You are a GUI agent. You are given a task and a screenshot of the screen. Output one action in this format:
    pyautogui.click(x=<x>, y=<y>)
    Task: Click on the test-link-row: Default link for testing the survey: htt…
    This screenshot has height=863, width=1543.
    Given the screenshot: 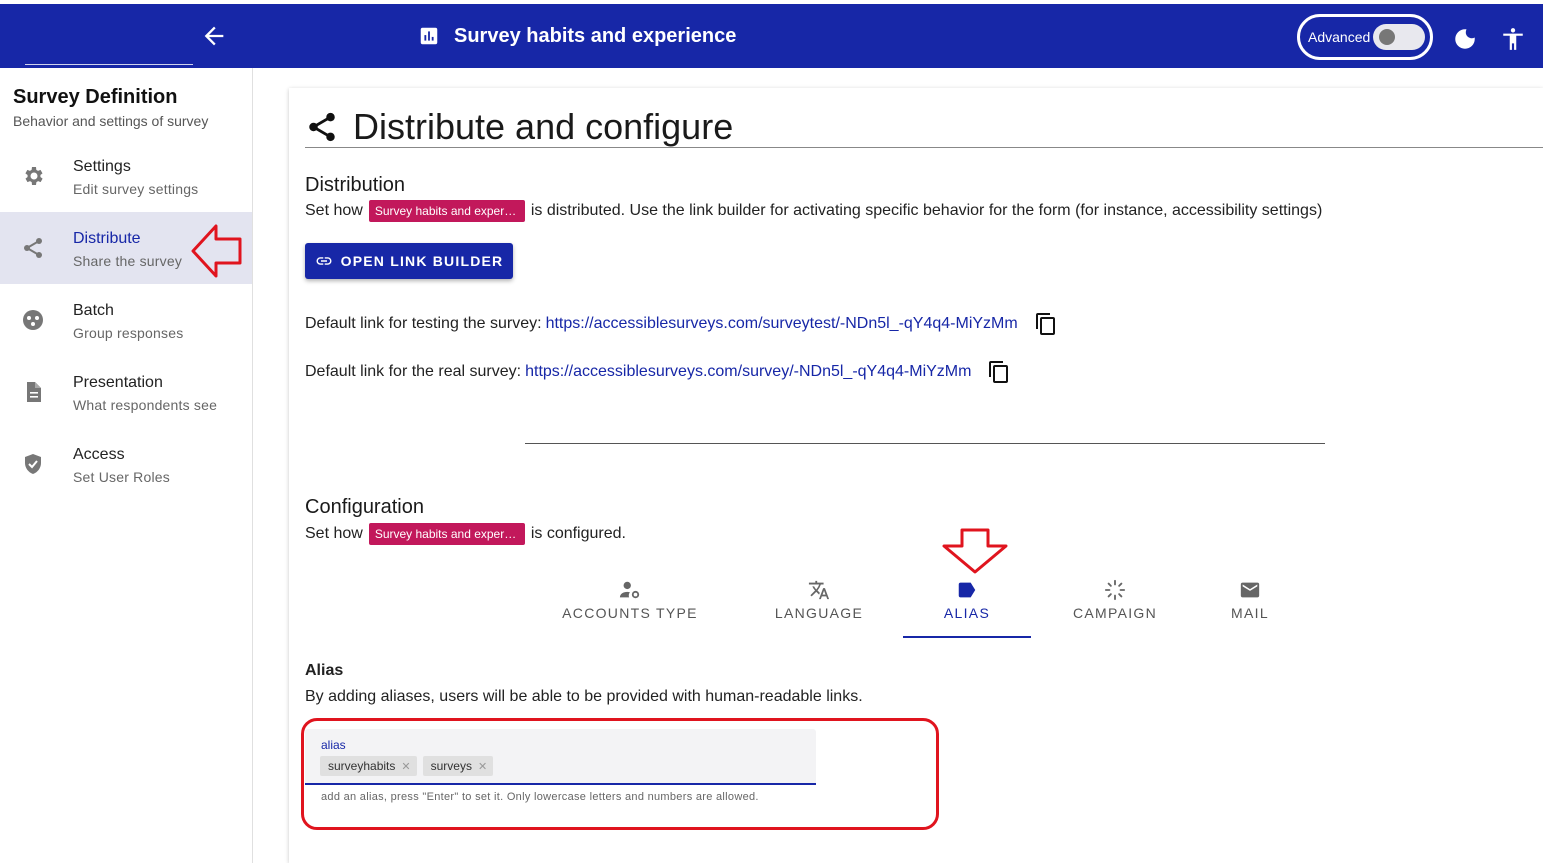 What is the action you would take?
    pyautogui.click(x=681, y=324)
    